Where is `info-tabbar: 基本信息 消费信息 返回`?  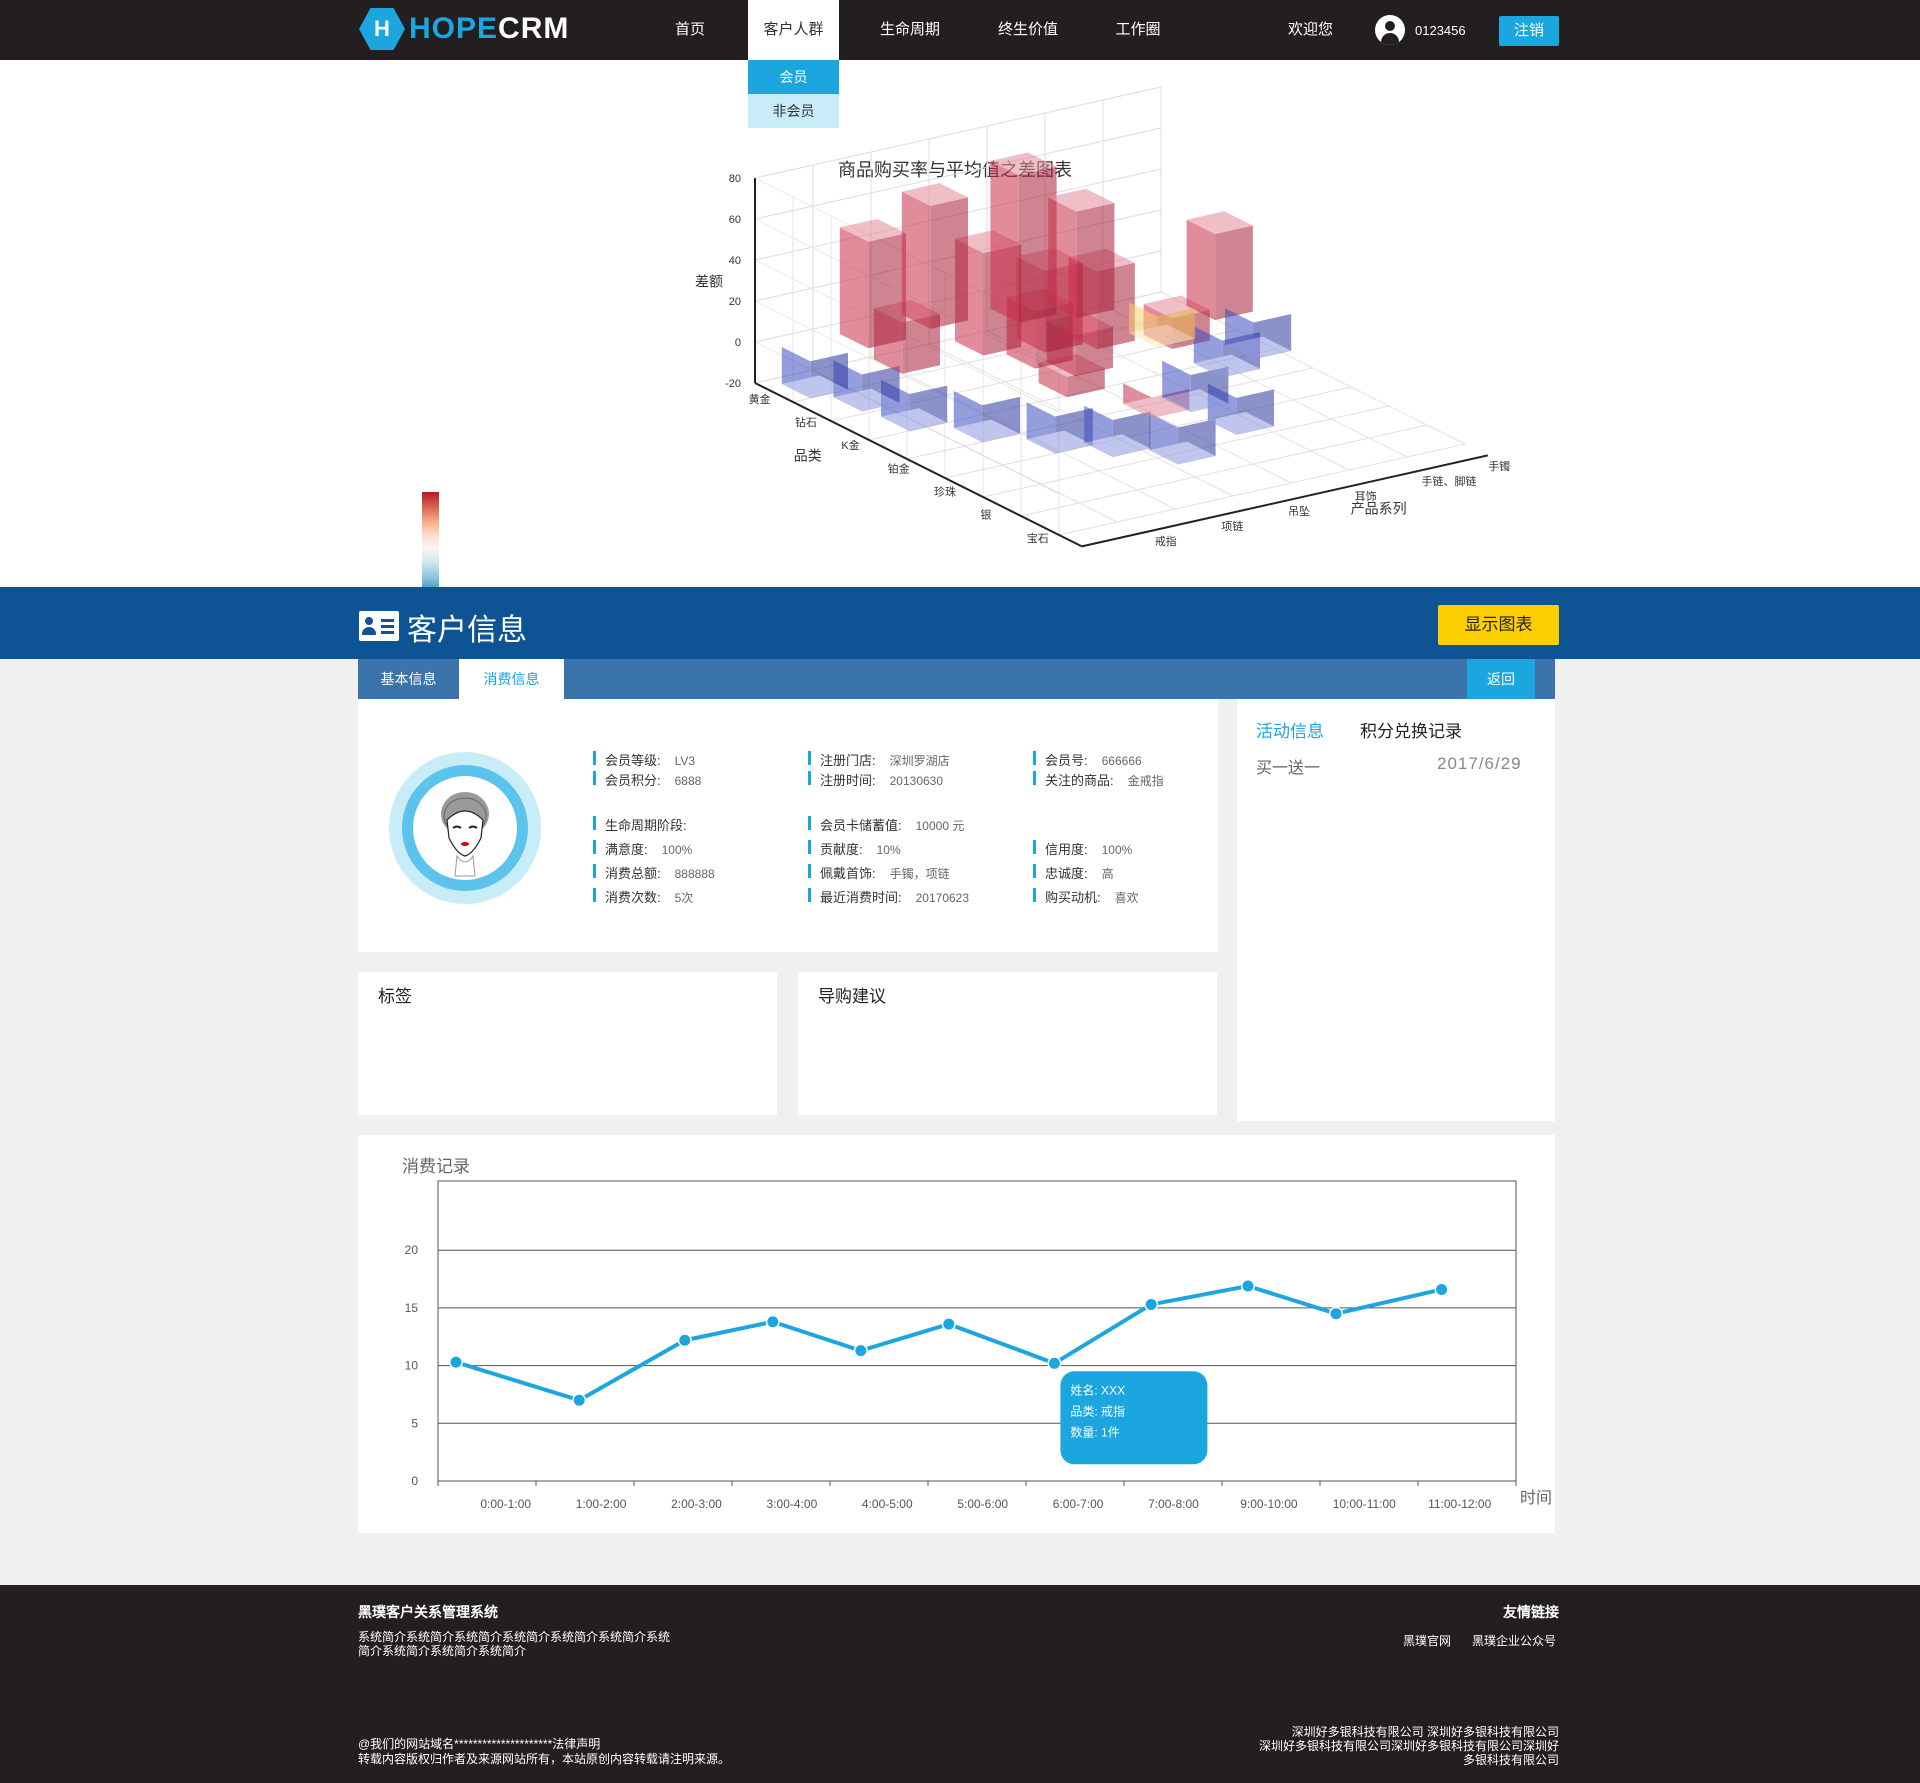 info-tabbar: 基本信息 消费信息 返回 is located at coordinates (956, 679).